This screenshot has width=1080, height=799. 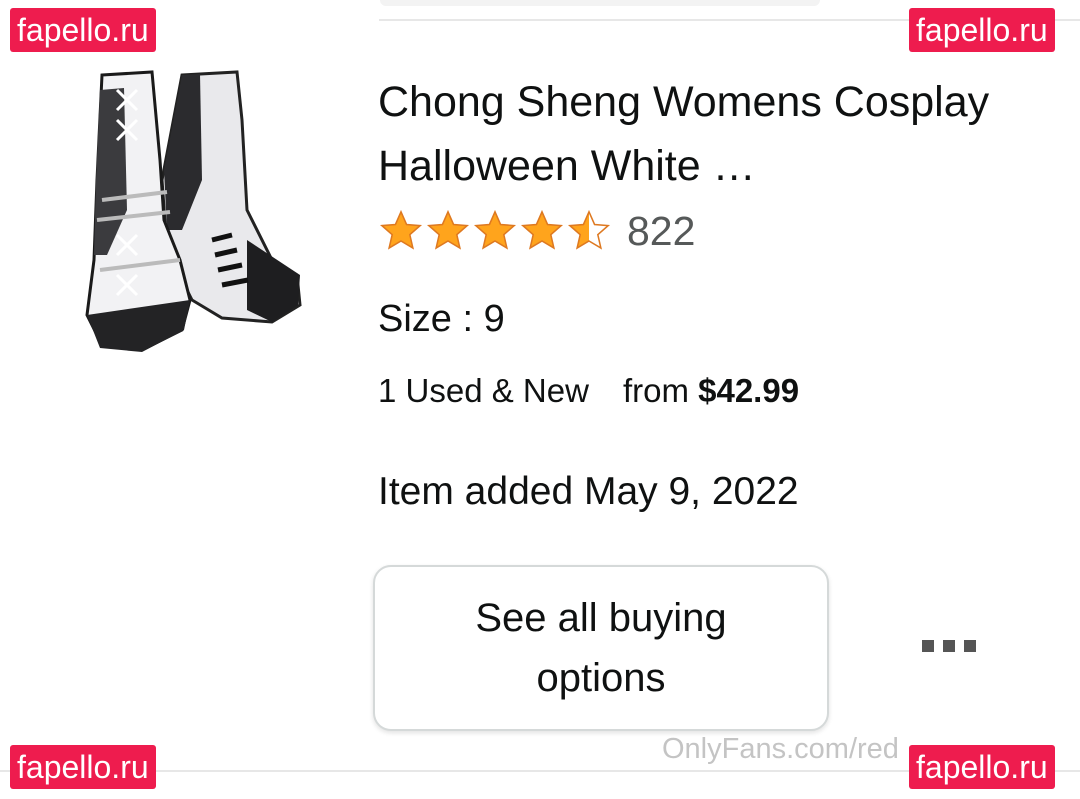 I want to click on star-half-icon, so click(x=589, y=229).